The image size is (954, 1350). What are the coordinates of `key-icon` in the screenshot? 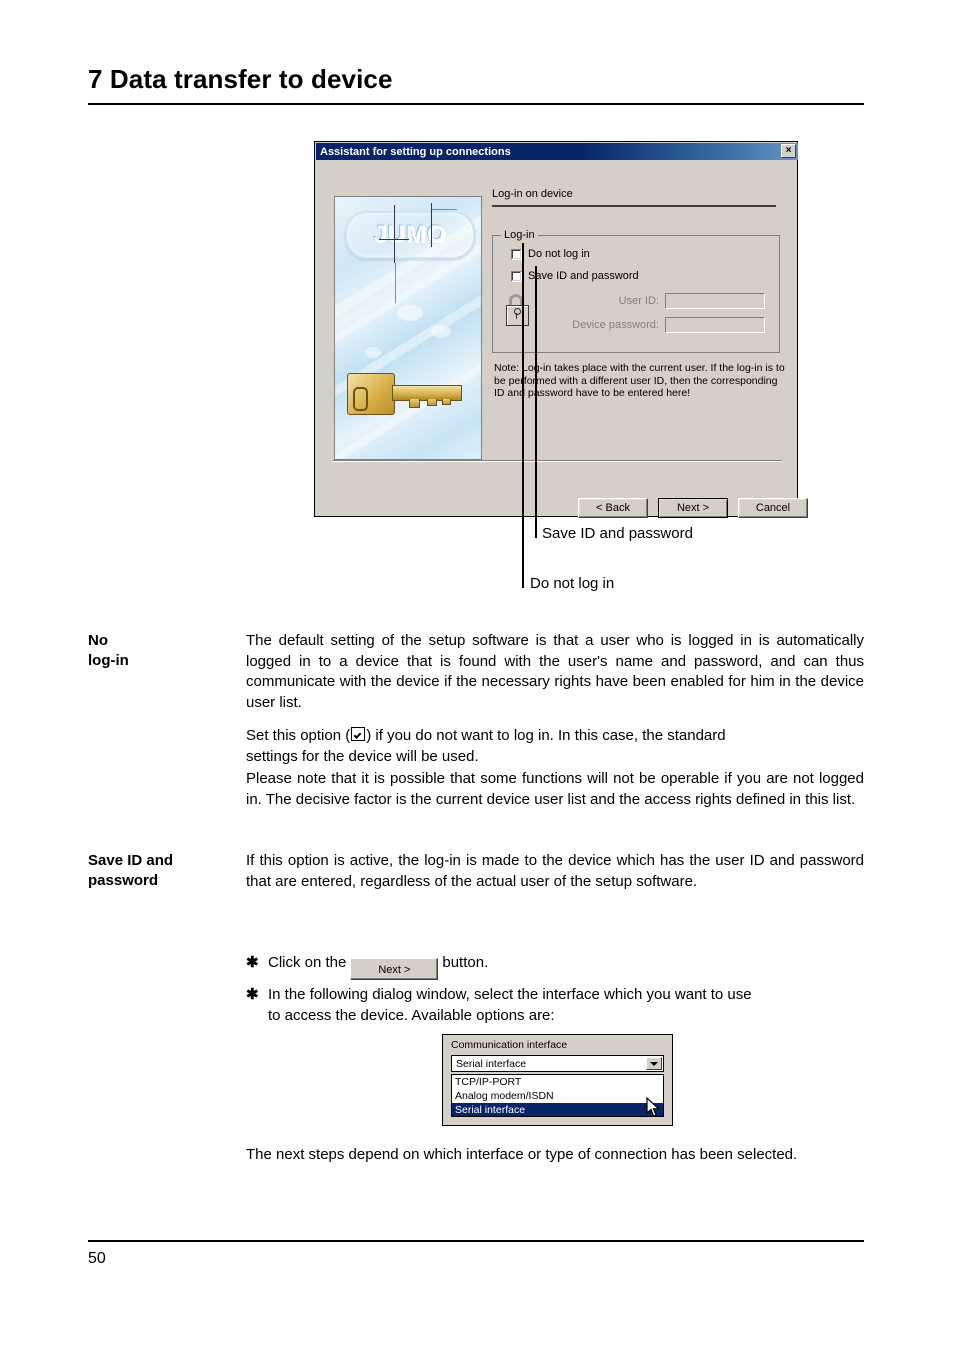 It's located at (407, 391).